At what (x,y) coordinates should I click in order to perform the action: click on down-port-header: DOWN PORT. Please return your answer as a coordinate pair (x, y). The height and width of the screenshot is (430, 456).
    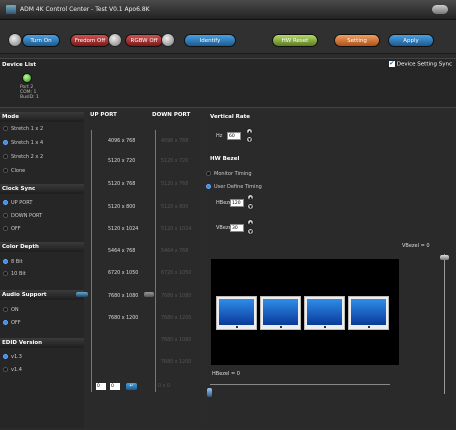
    Looking at the image, I should click on (171, 115).